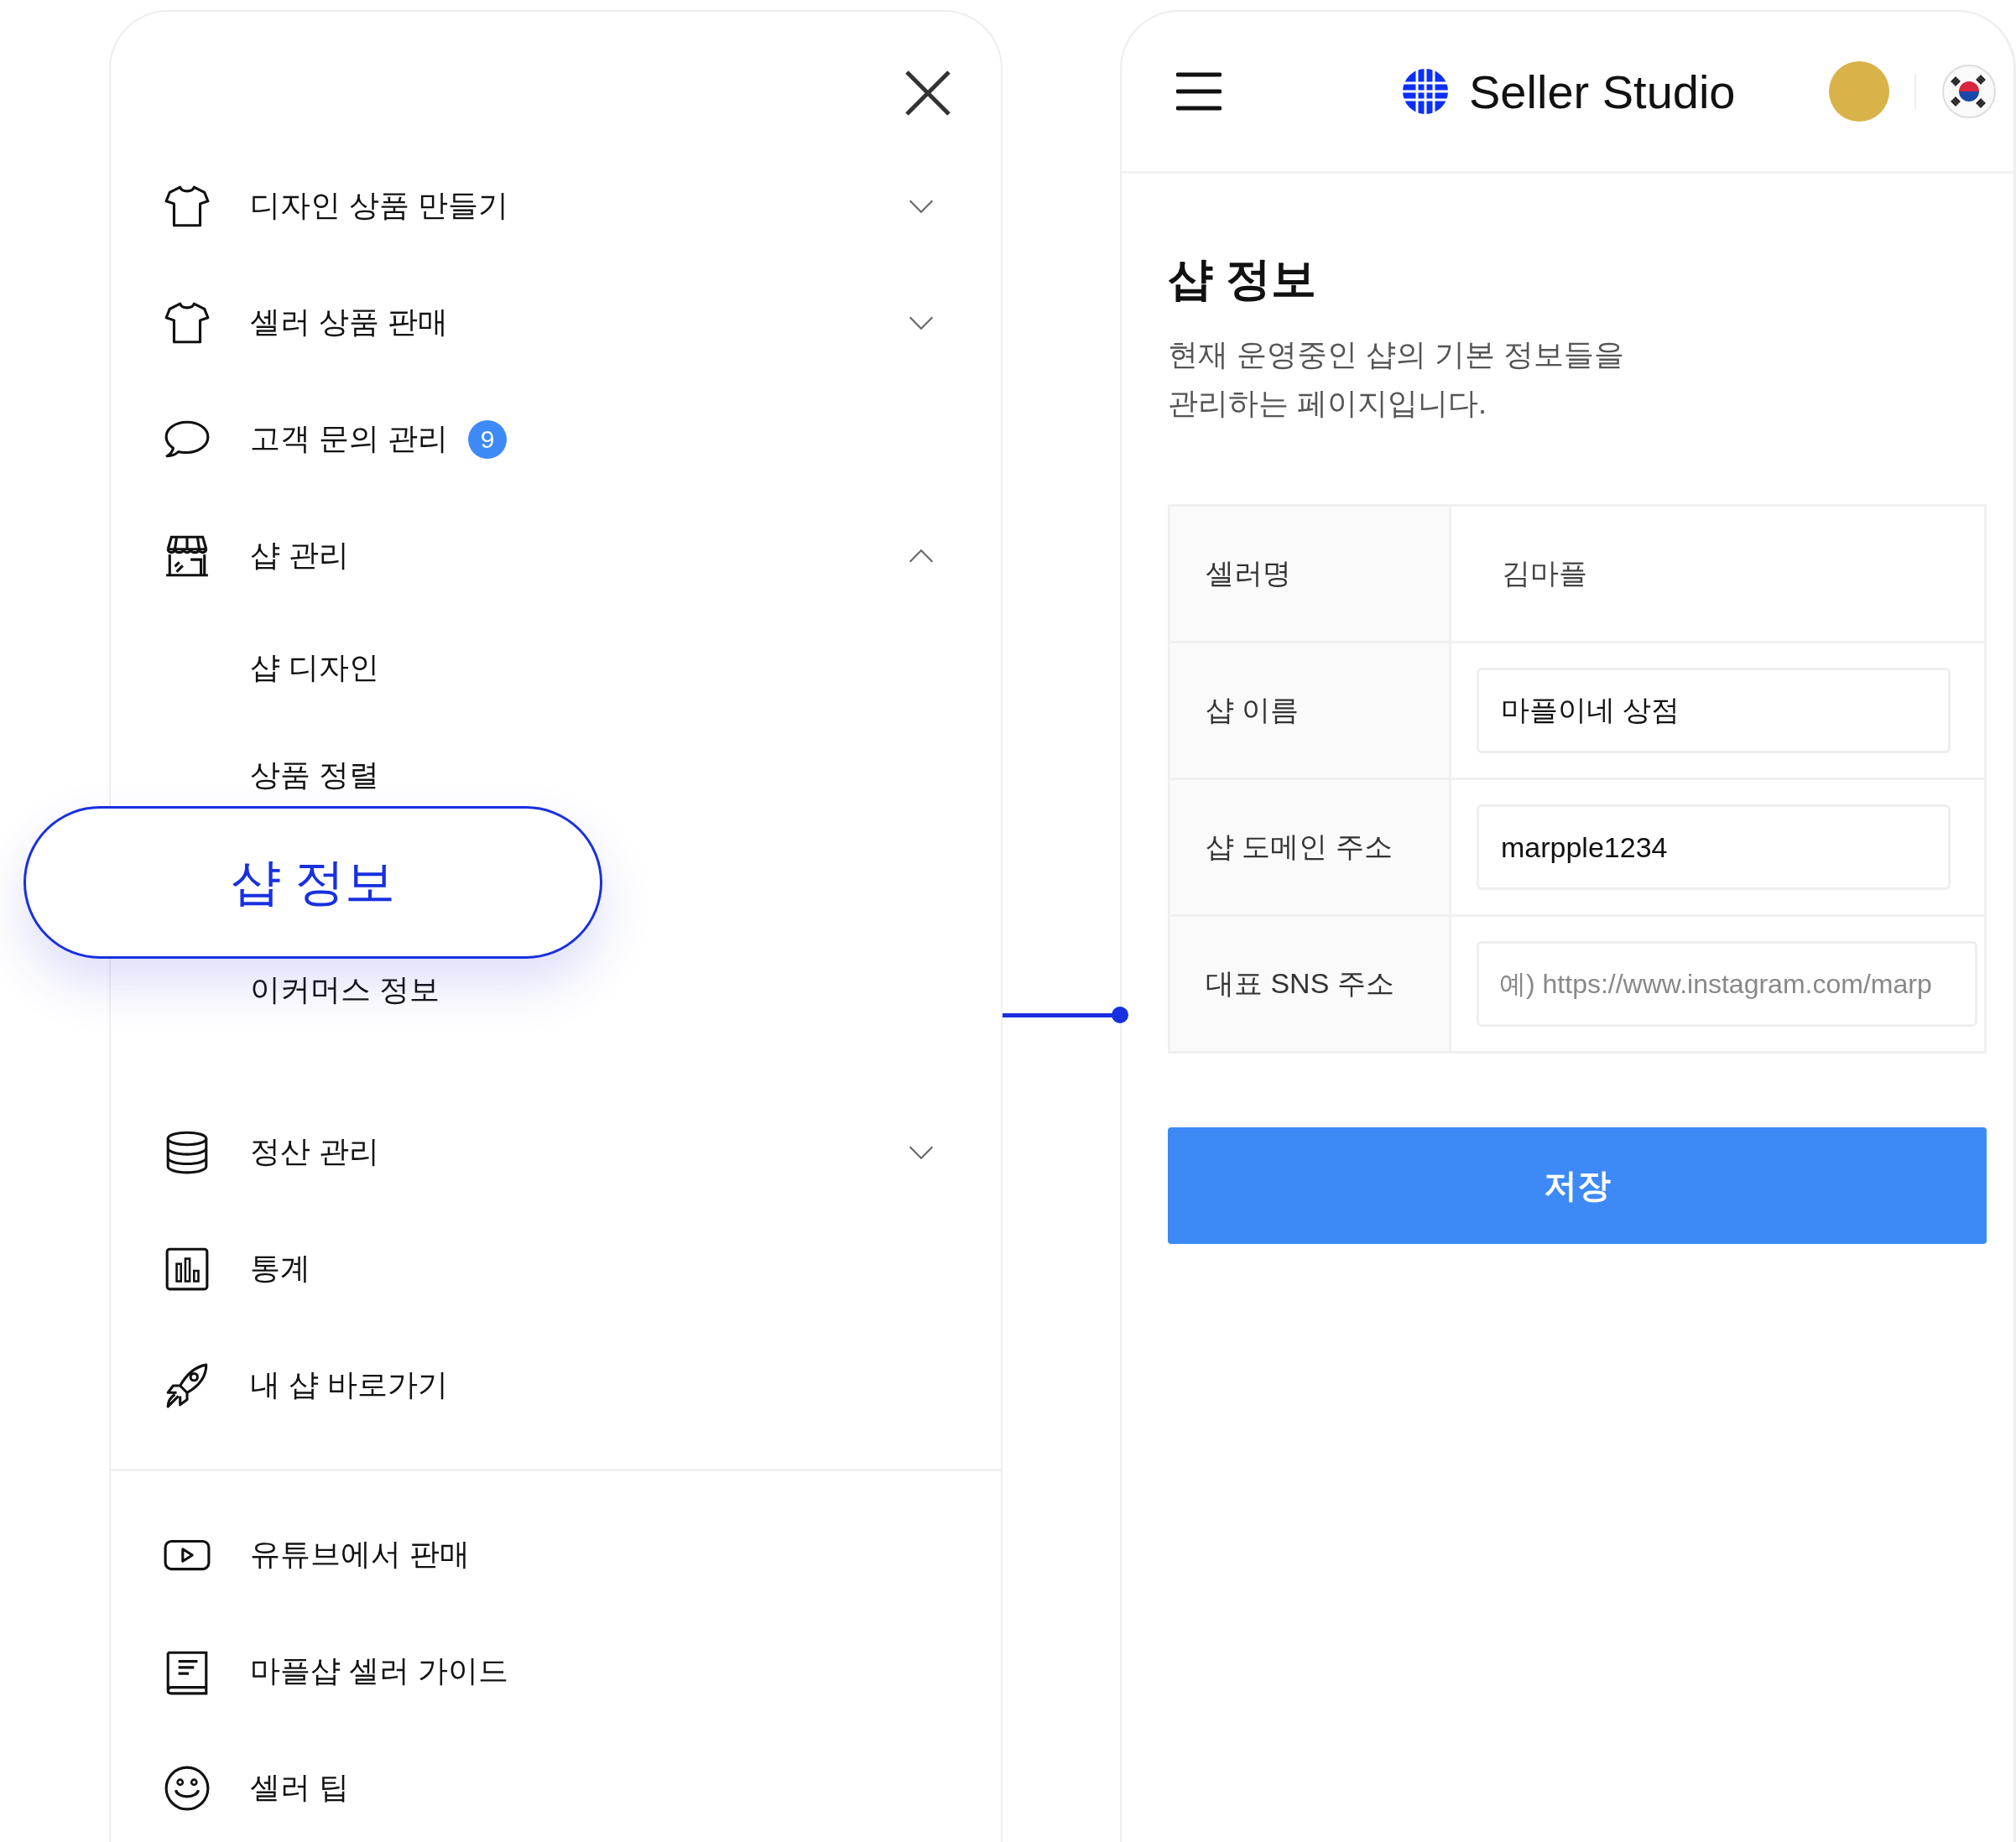 This screenshot has height=1842, width=2016. What do you see at coordinates (379, 206) in the screenshot?
I see `menu-item: 디자인 상품 만들기` at bounding box center [379, 206].